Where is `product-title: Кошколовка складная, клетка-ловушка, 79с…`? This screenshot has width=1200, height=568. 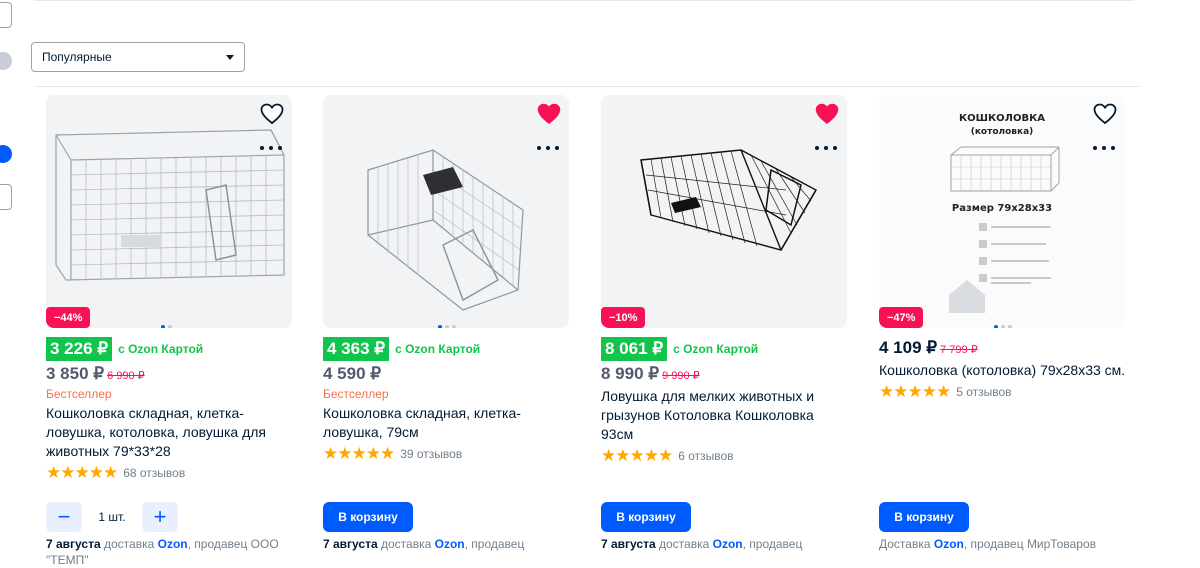 product-title: Кошколовка складная, клетка-ловушка, 79с… is located at coordinates (447, 423).